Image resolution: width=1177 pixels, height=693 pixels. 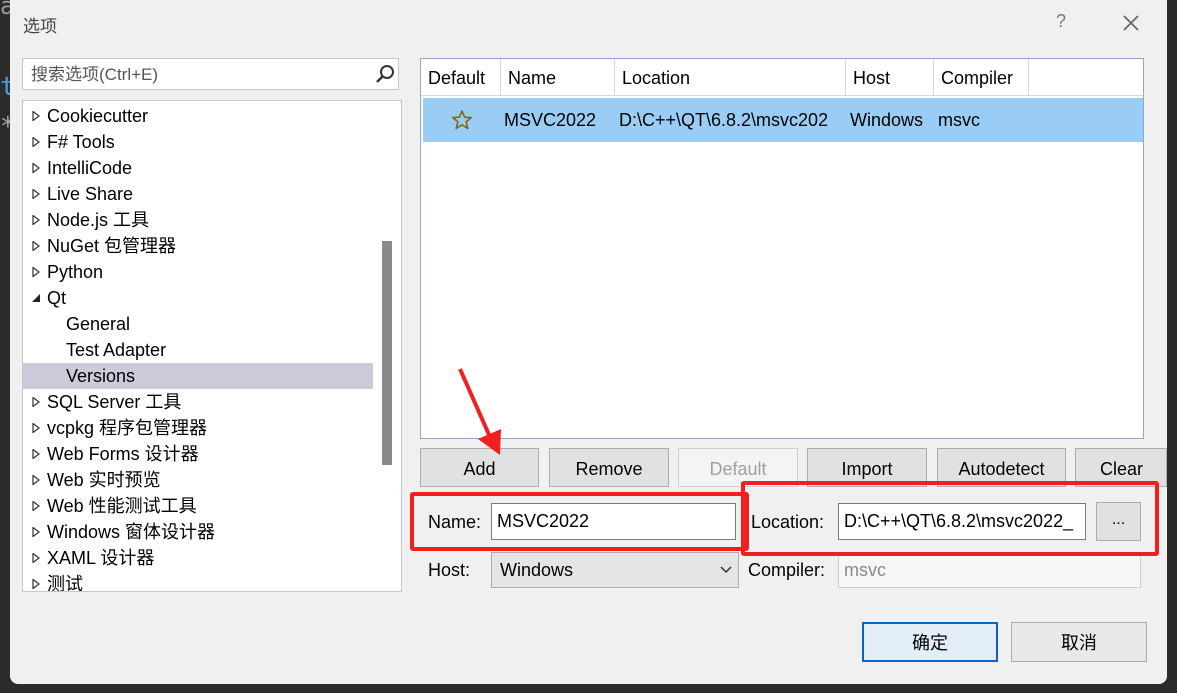 What do you see at coordinates (40, 26) in the screenshot?
I see `dialog-title: 选项` at bounding box center [40, 26].